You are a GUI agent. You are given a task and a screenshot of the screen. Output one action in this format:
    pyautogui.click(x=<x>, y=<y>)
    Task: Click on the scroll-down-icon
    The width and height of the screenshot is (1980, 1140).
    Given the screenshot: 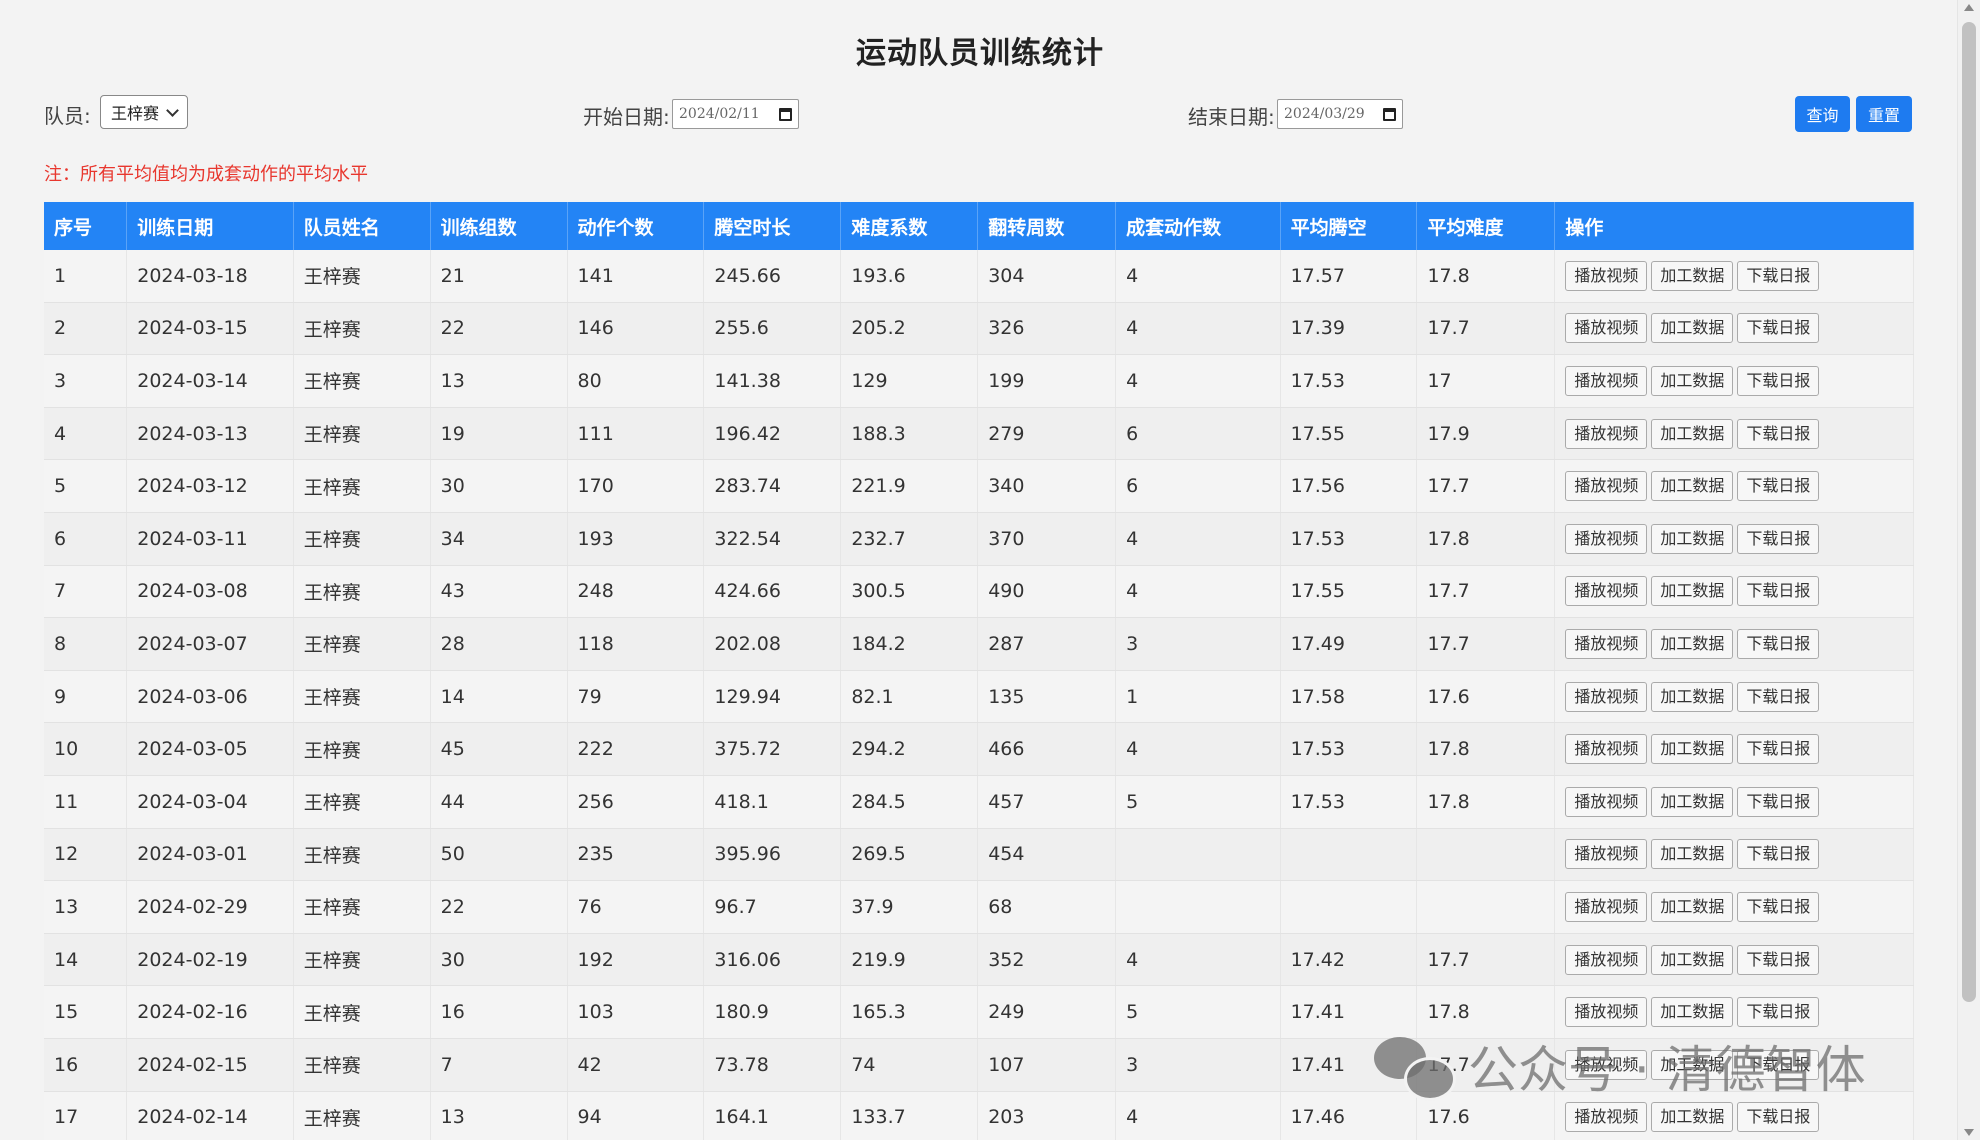 What is the action you would take?
    pyautogui.click(x=1969, y=1132)
    